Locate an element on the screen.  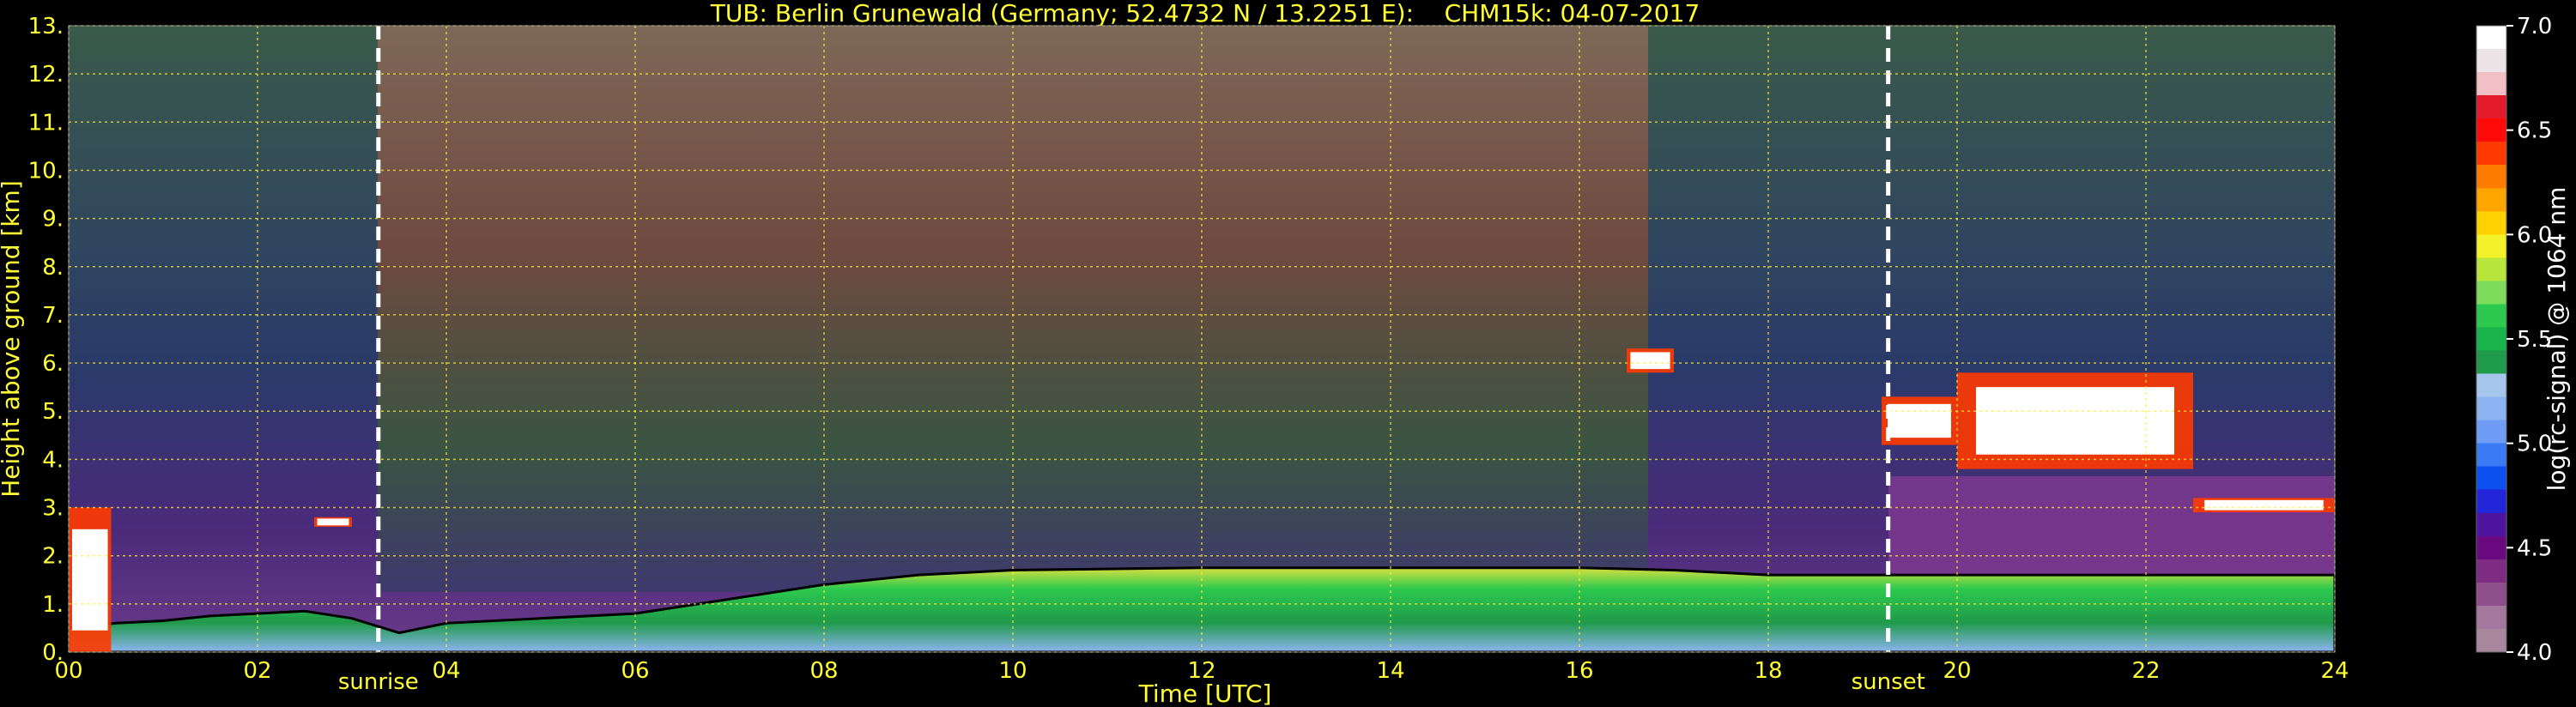
y-tick-label: 4. is located at coordinates (53, 460).